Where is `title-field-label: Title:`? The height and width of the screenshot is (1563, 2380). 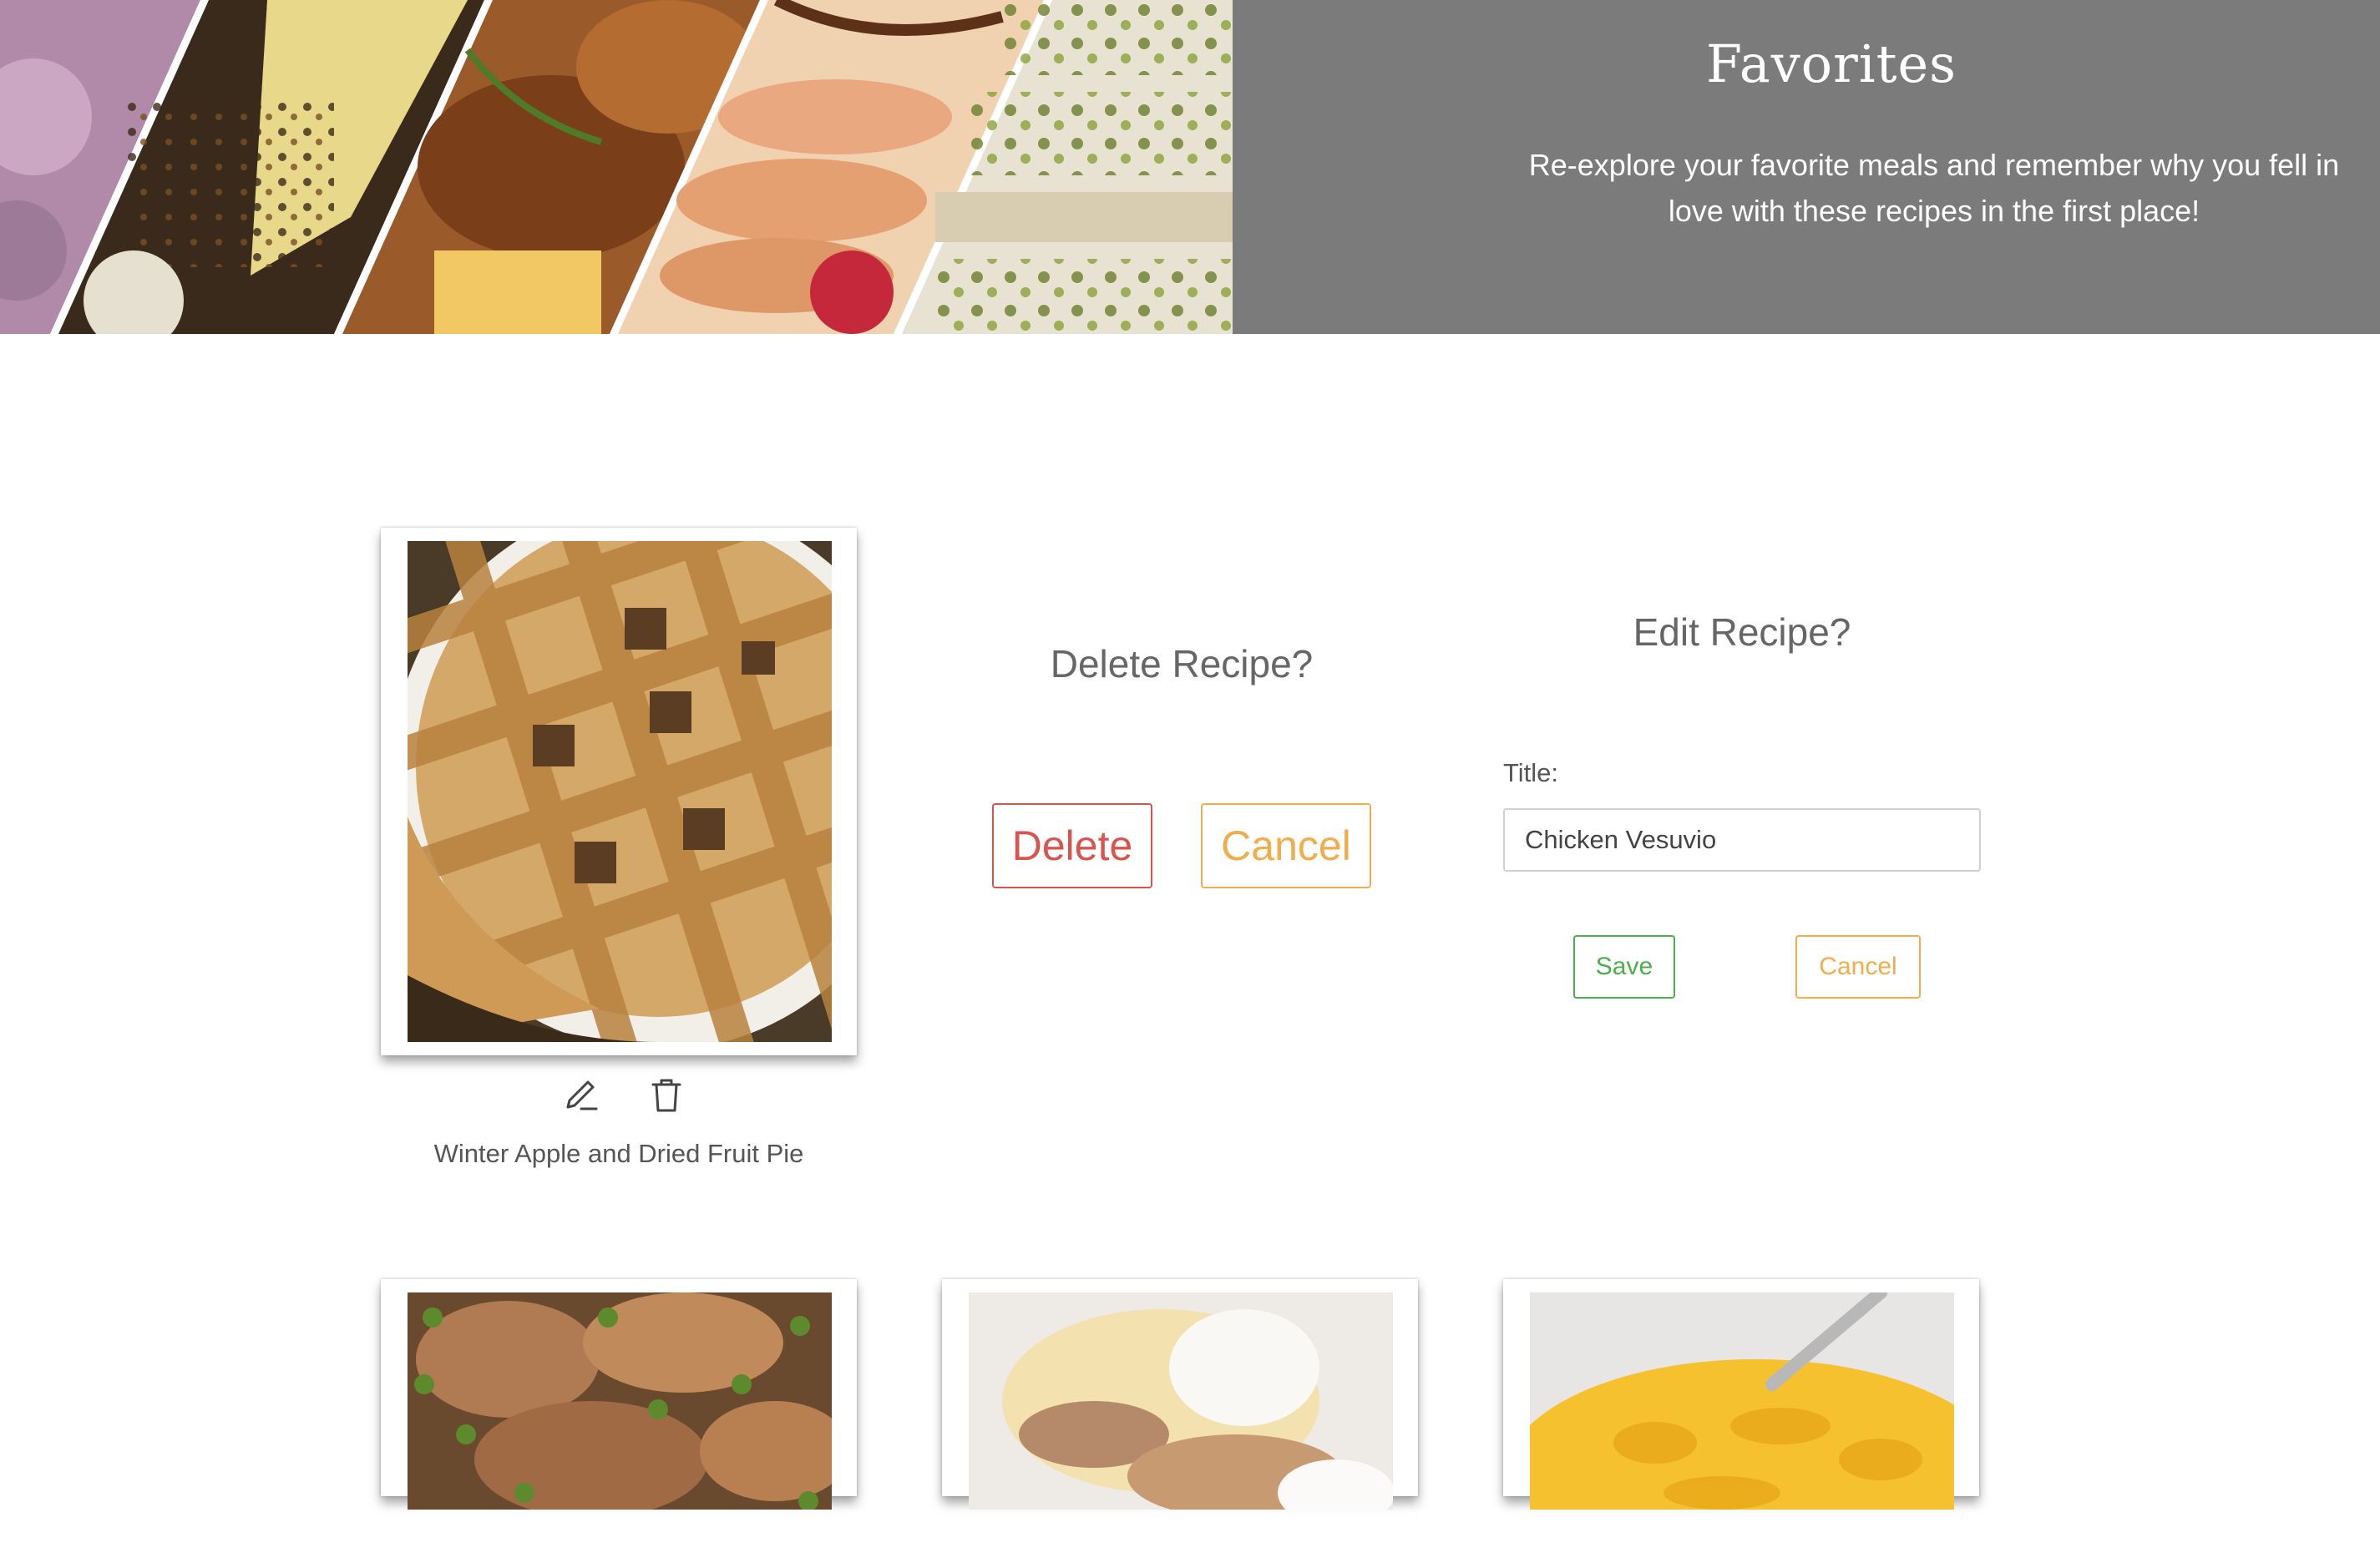
title-field-label: Title: is located at coordinates (1531, 772).